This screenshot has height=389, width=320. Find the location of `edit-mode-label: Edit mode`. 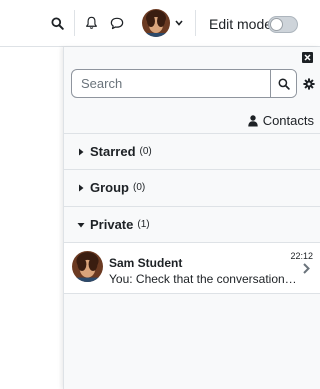

edit-mode-label: Edit mode is located at coordinates (241, 24).